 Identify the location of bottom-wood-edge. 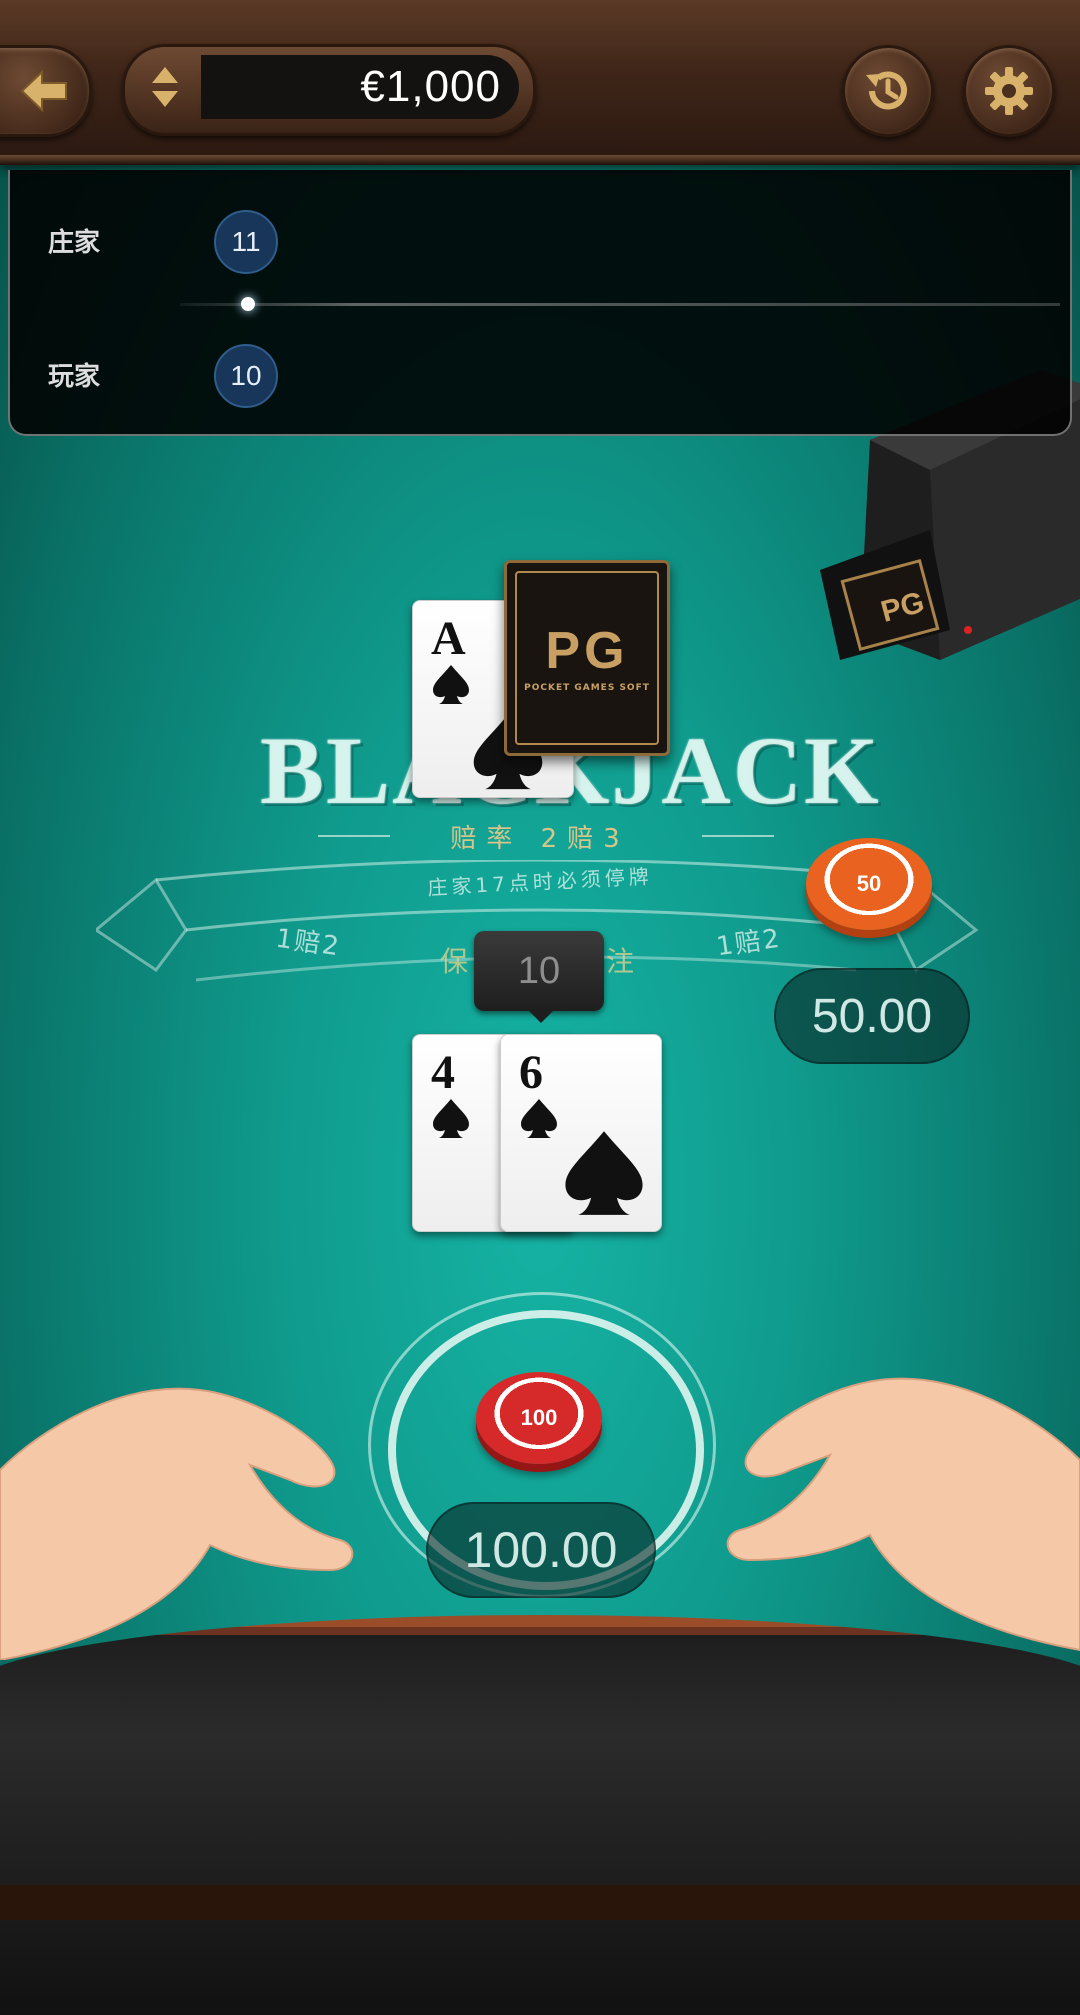
(540, 1902).